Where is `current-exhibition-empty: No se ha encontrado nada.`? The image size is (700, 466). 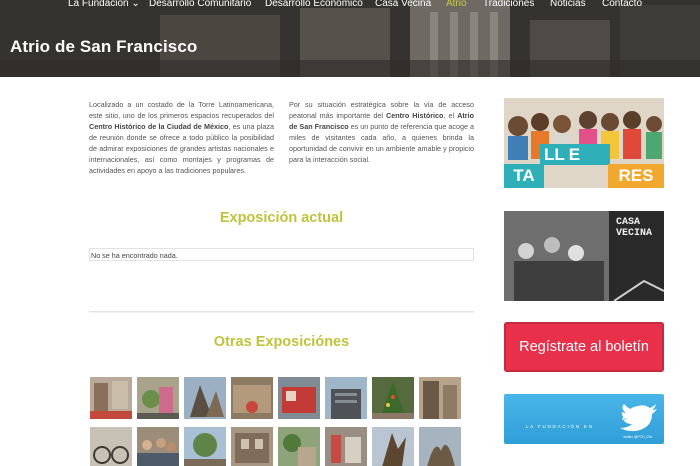
current-exhibition-empty: No se ha encontrado nada. is located at coordinates (281, 254).